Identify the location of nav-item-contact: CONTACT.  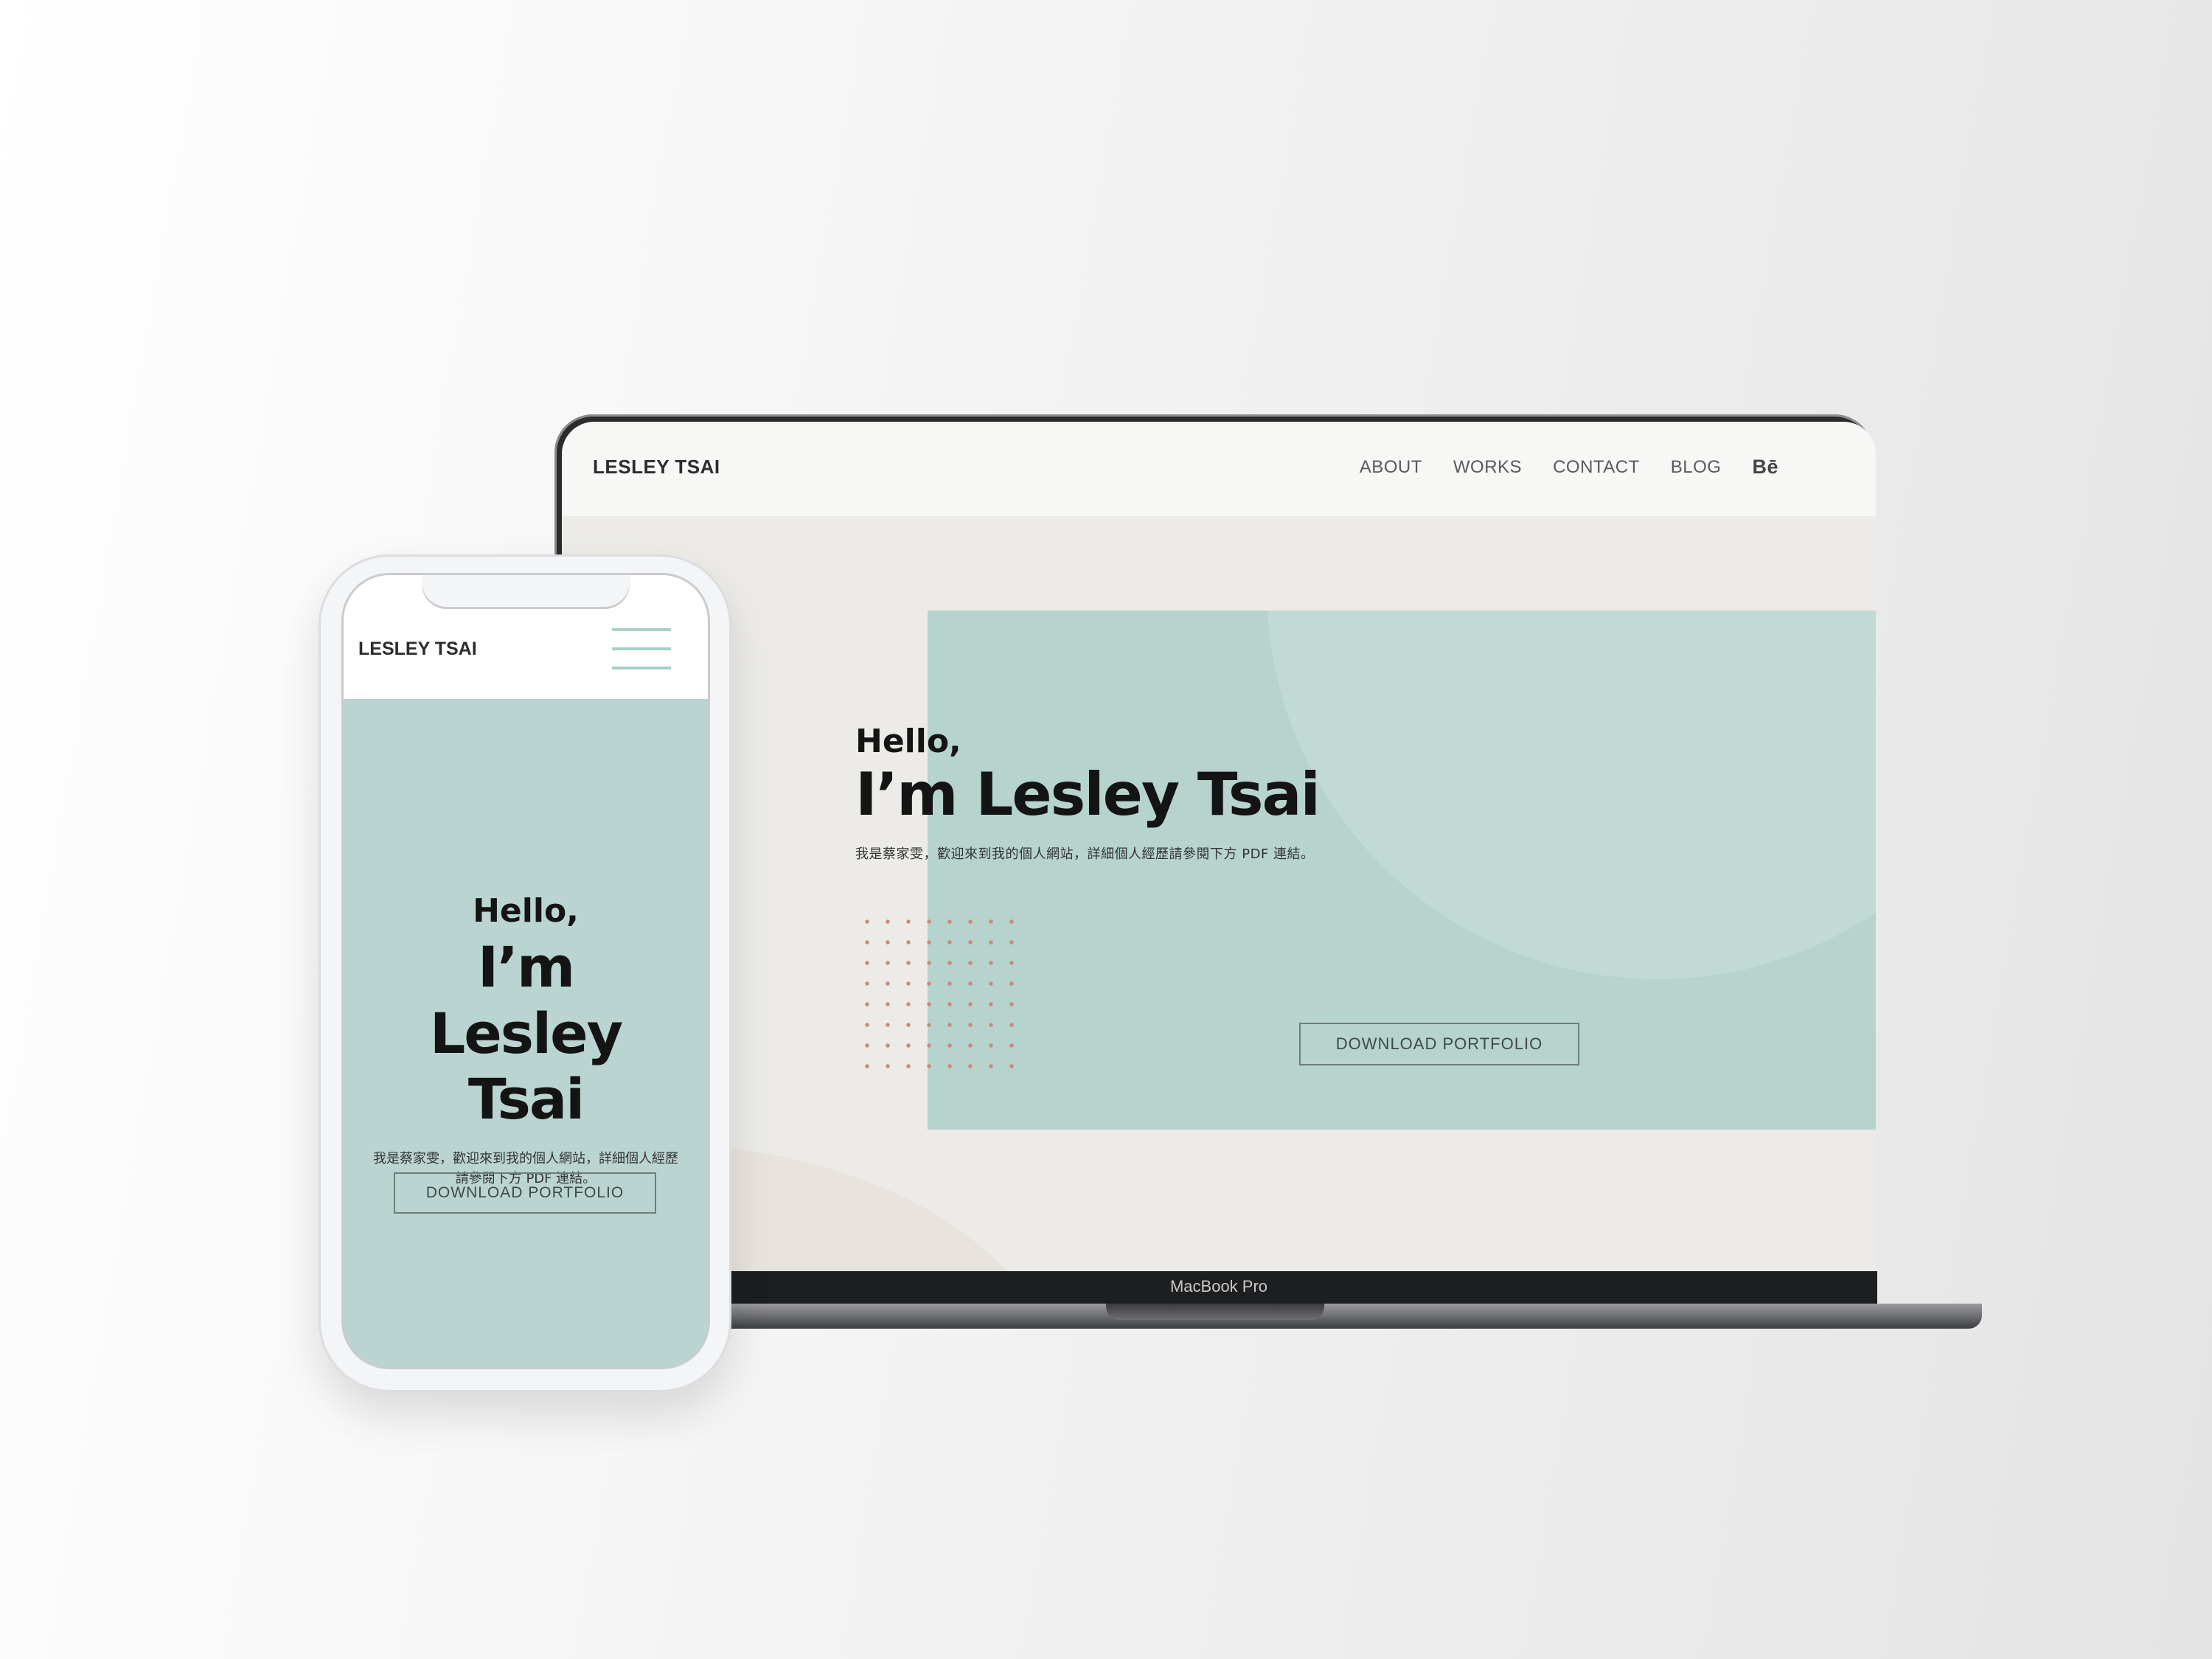
(1596, 467).